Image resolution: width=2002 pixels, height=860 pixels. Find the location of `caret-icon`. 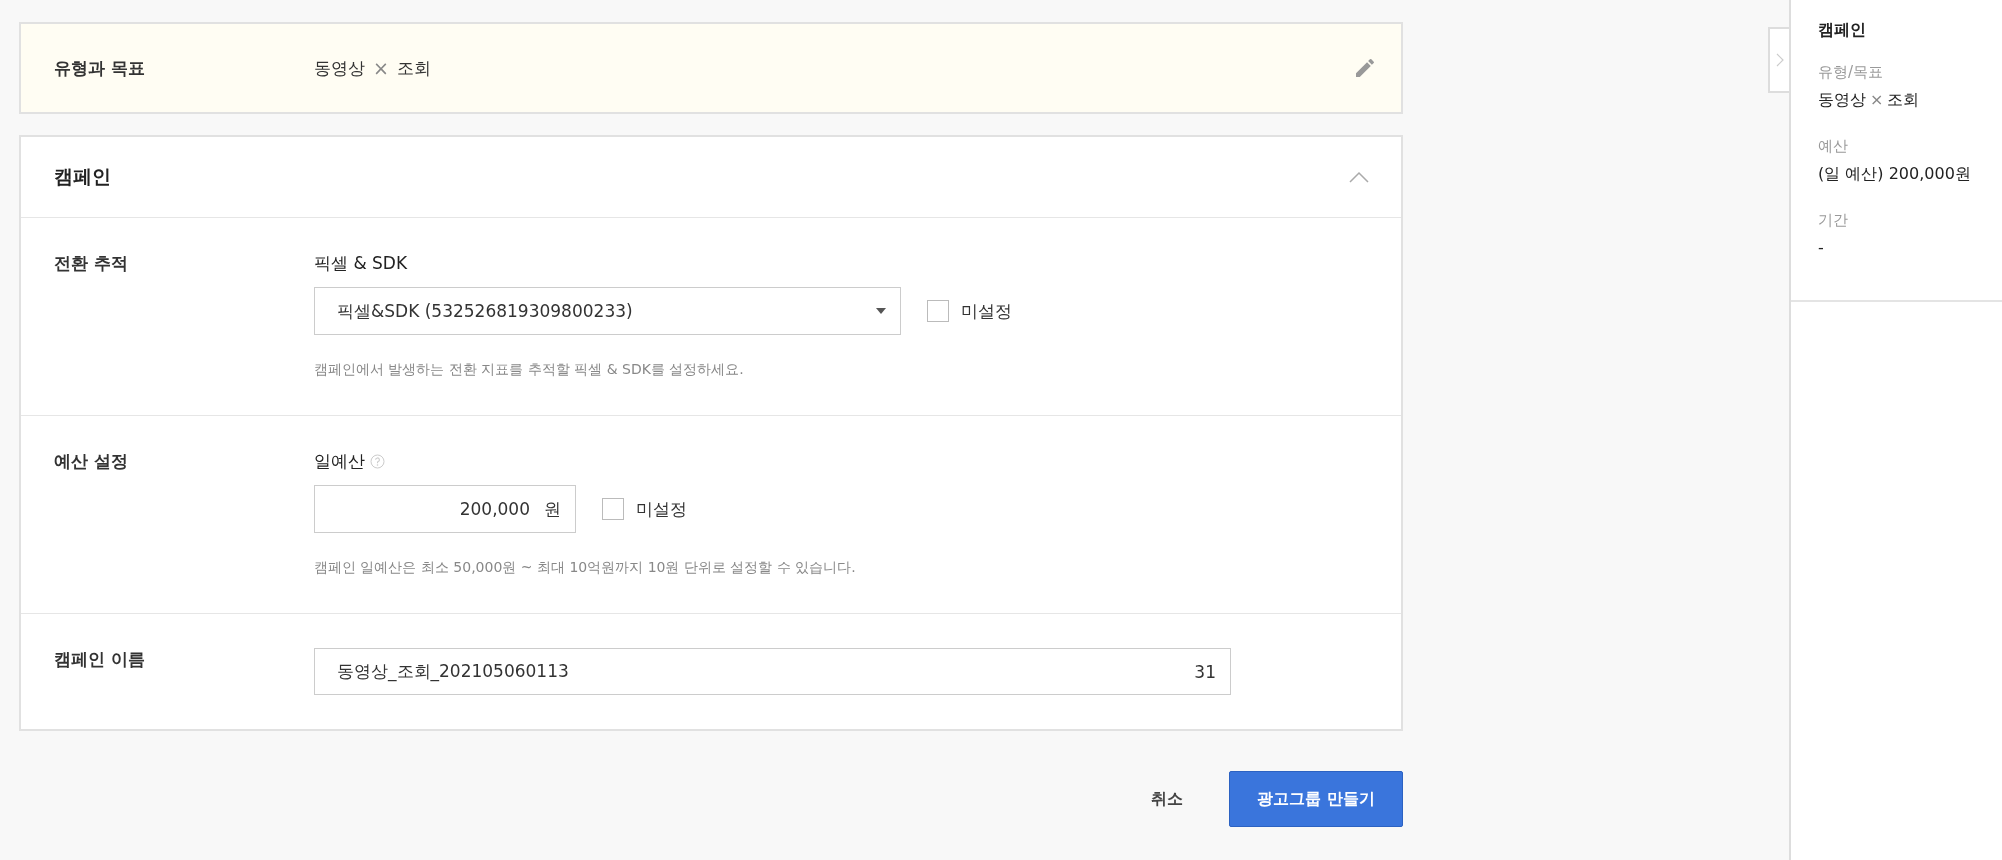

caret-icon is located at coordinates (881, 311).